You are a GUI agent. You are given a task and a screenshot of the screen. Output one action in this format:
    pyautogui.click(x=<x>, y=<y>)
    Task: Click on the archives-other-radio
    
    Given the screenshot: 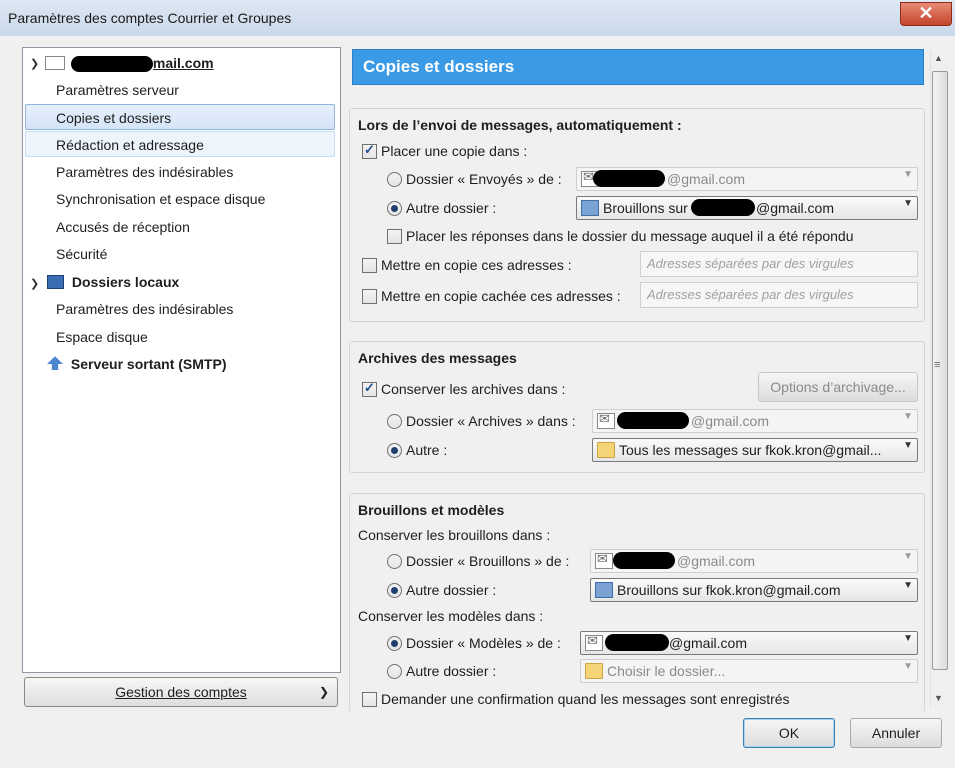 What is the action you would take?
    pyautogui.click(x=394, y=450)
    